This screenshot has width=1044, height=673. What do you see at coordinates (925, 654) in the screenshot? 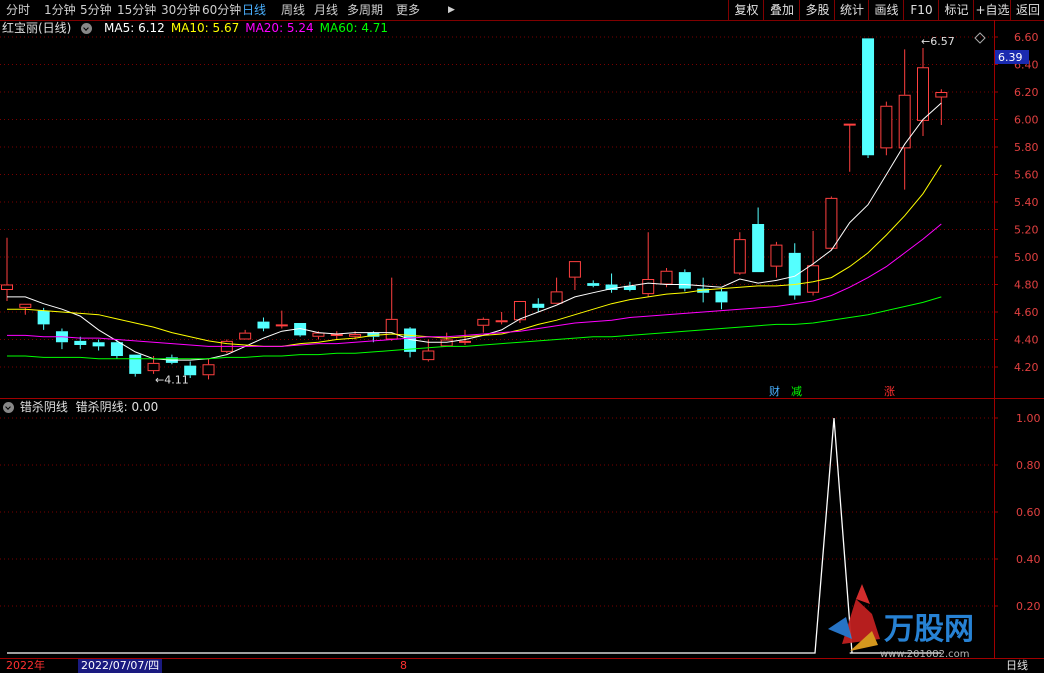
I see `watermark-url: www.201082.com` at bounding box center [925, 654].